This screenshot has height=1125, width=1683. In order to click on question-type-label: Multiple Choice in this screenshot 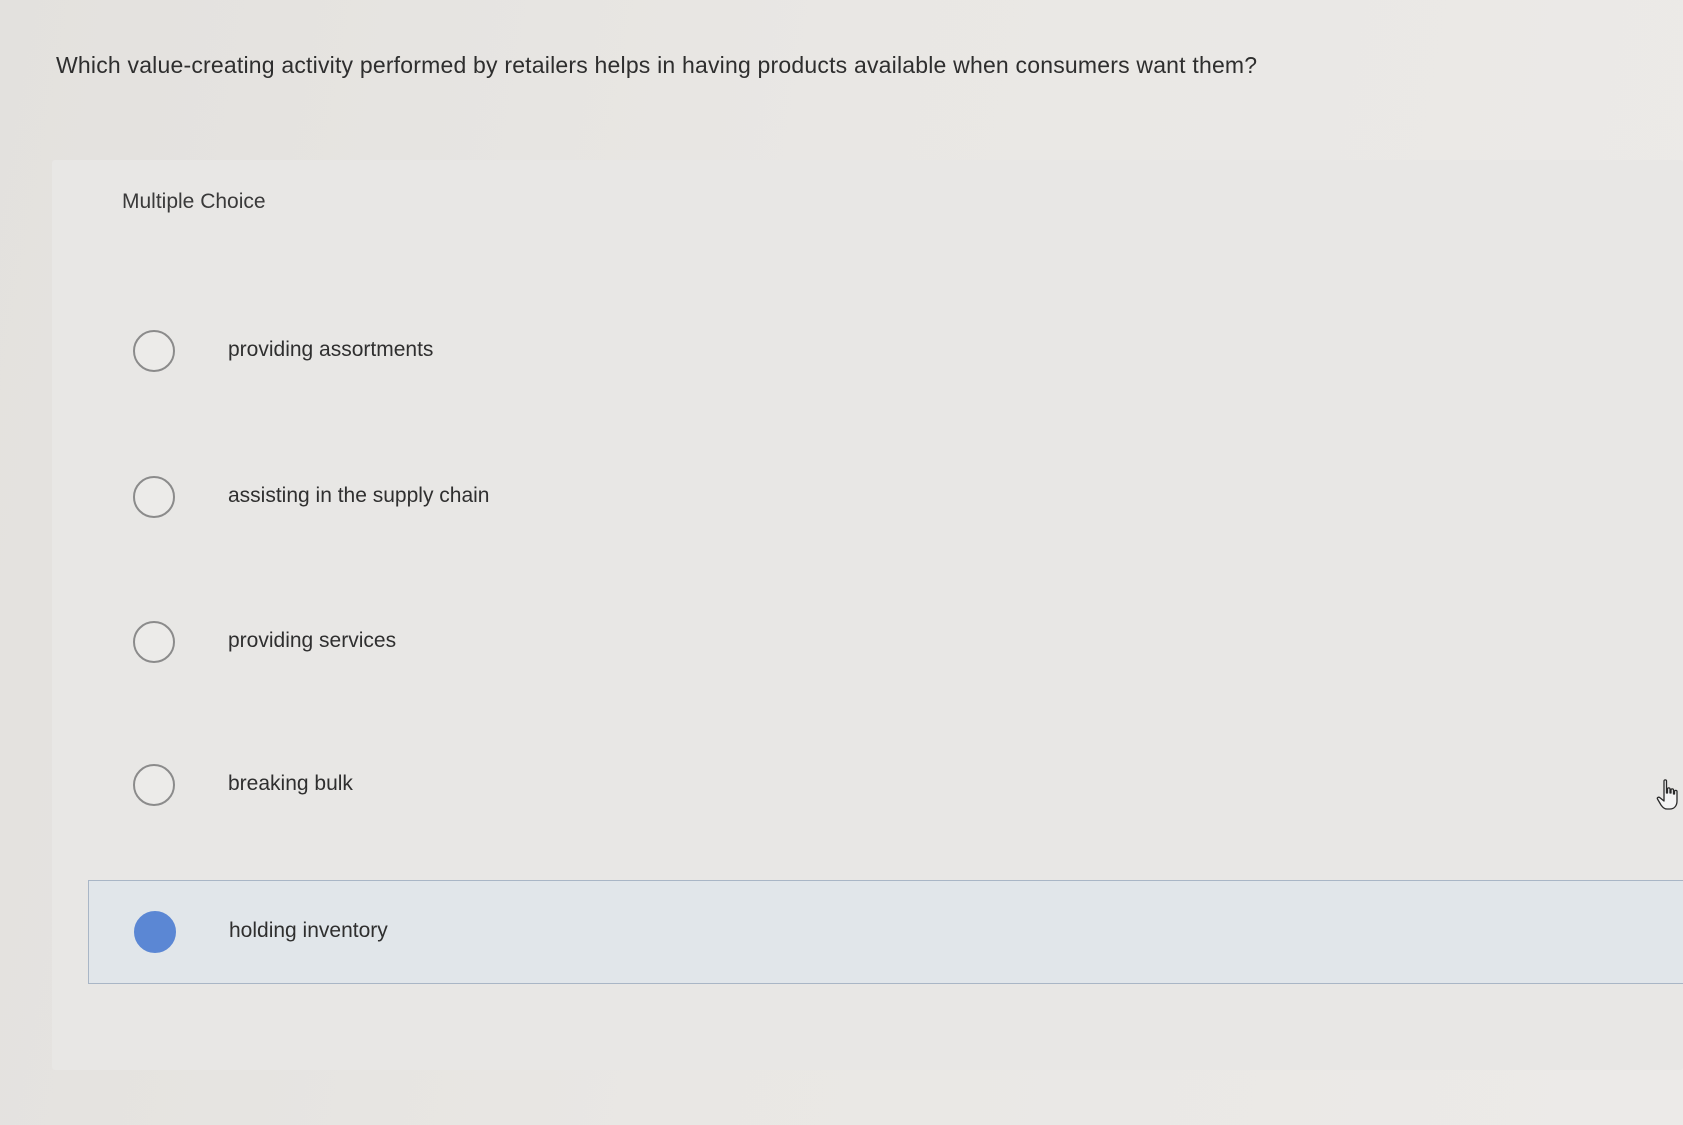, I will do `click(194, 201)`.